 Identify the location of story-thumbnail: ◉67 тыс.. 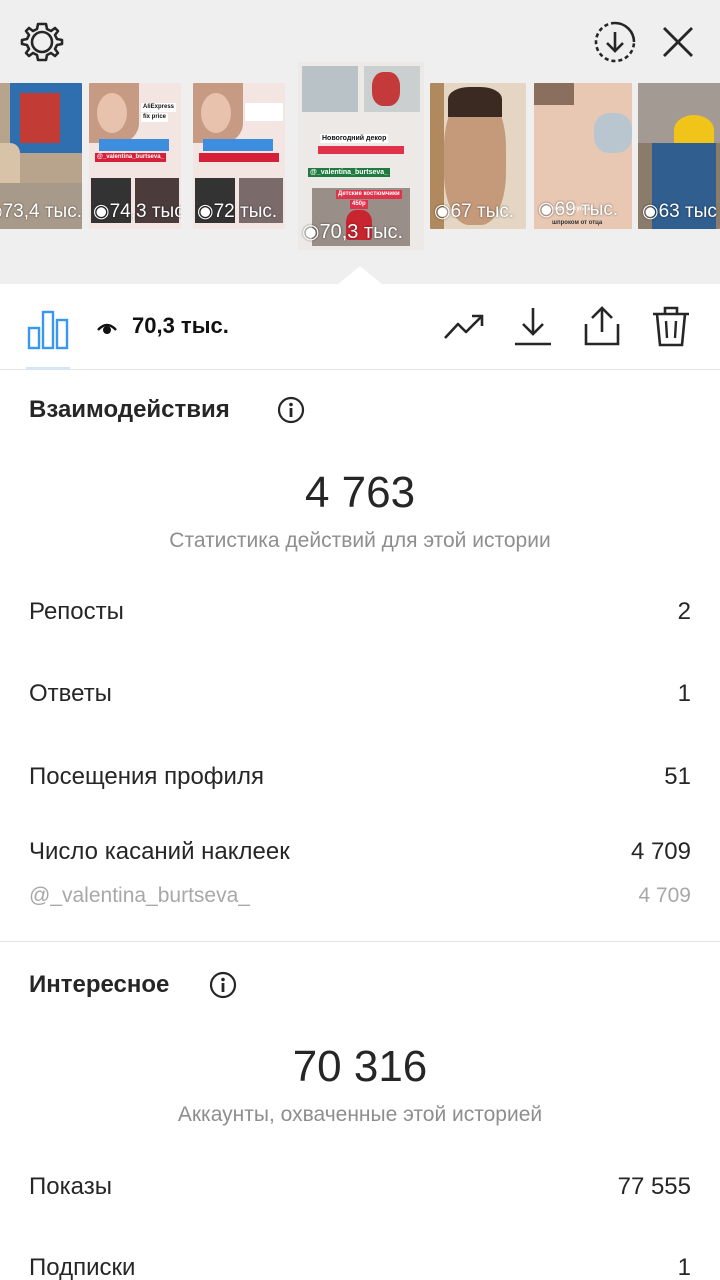
(478, 156).